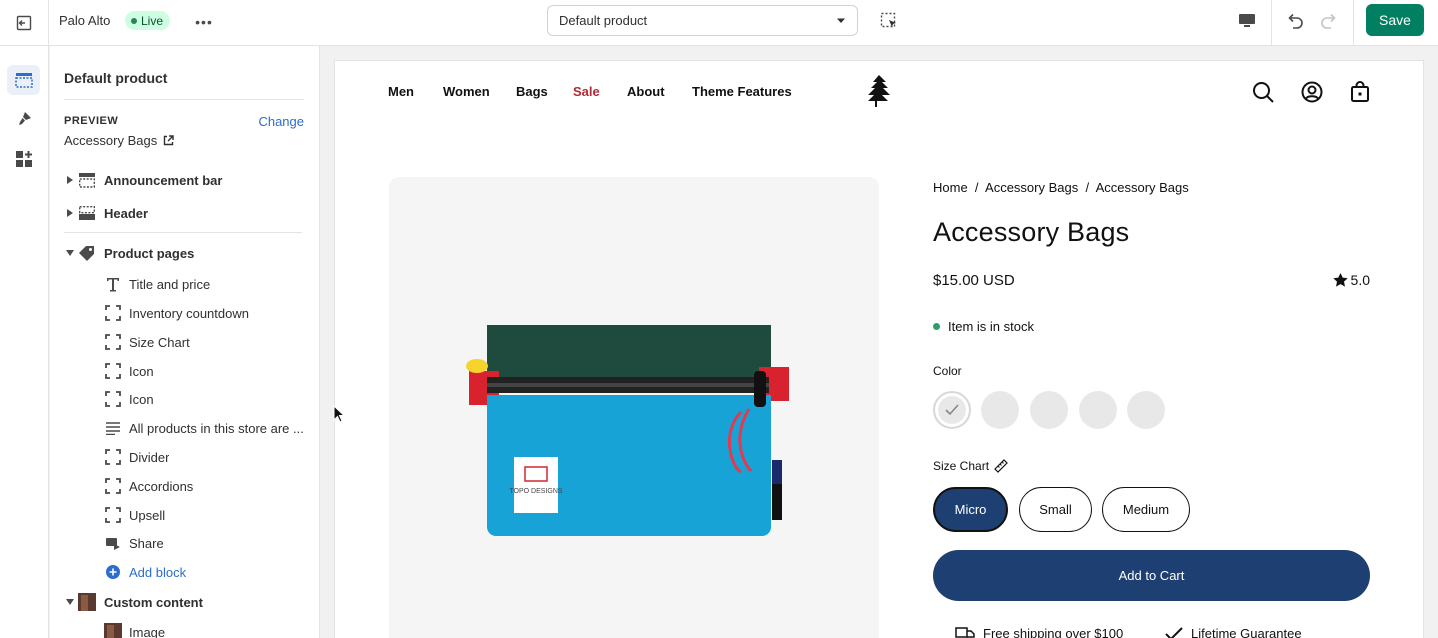 The height and width of the screenshot is (638, 1438). I want to click on size-option-medium: Medium, so click(1146, 509).